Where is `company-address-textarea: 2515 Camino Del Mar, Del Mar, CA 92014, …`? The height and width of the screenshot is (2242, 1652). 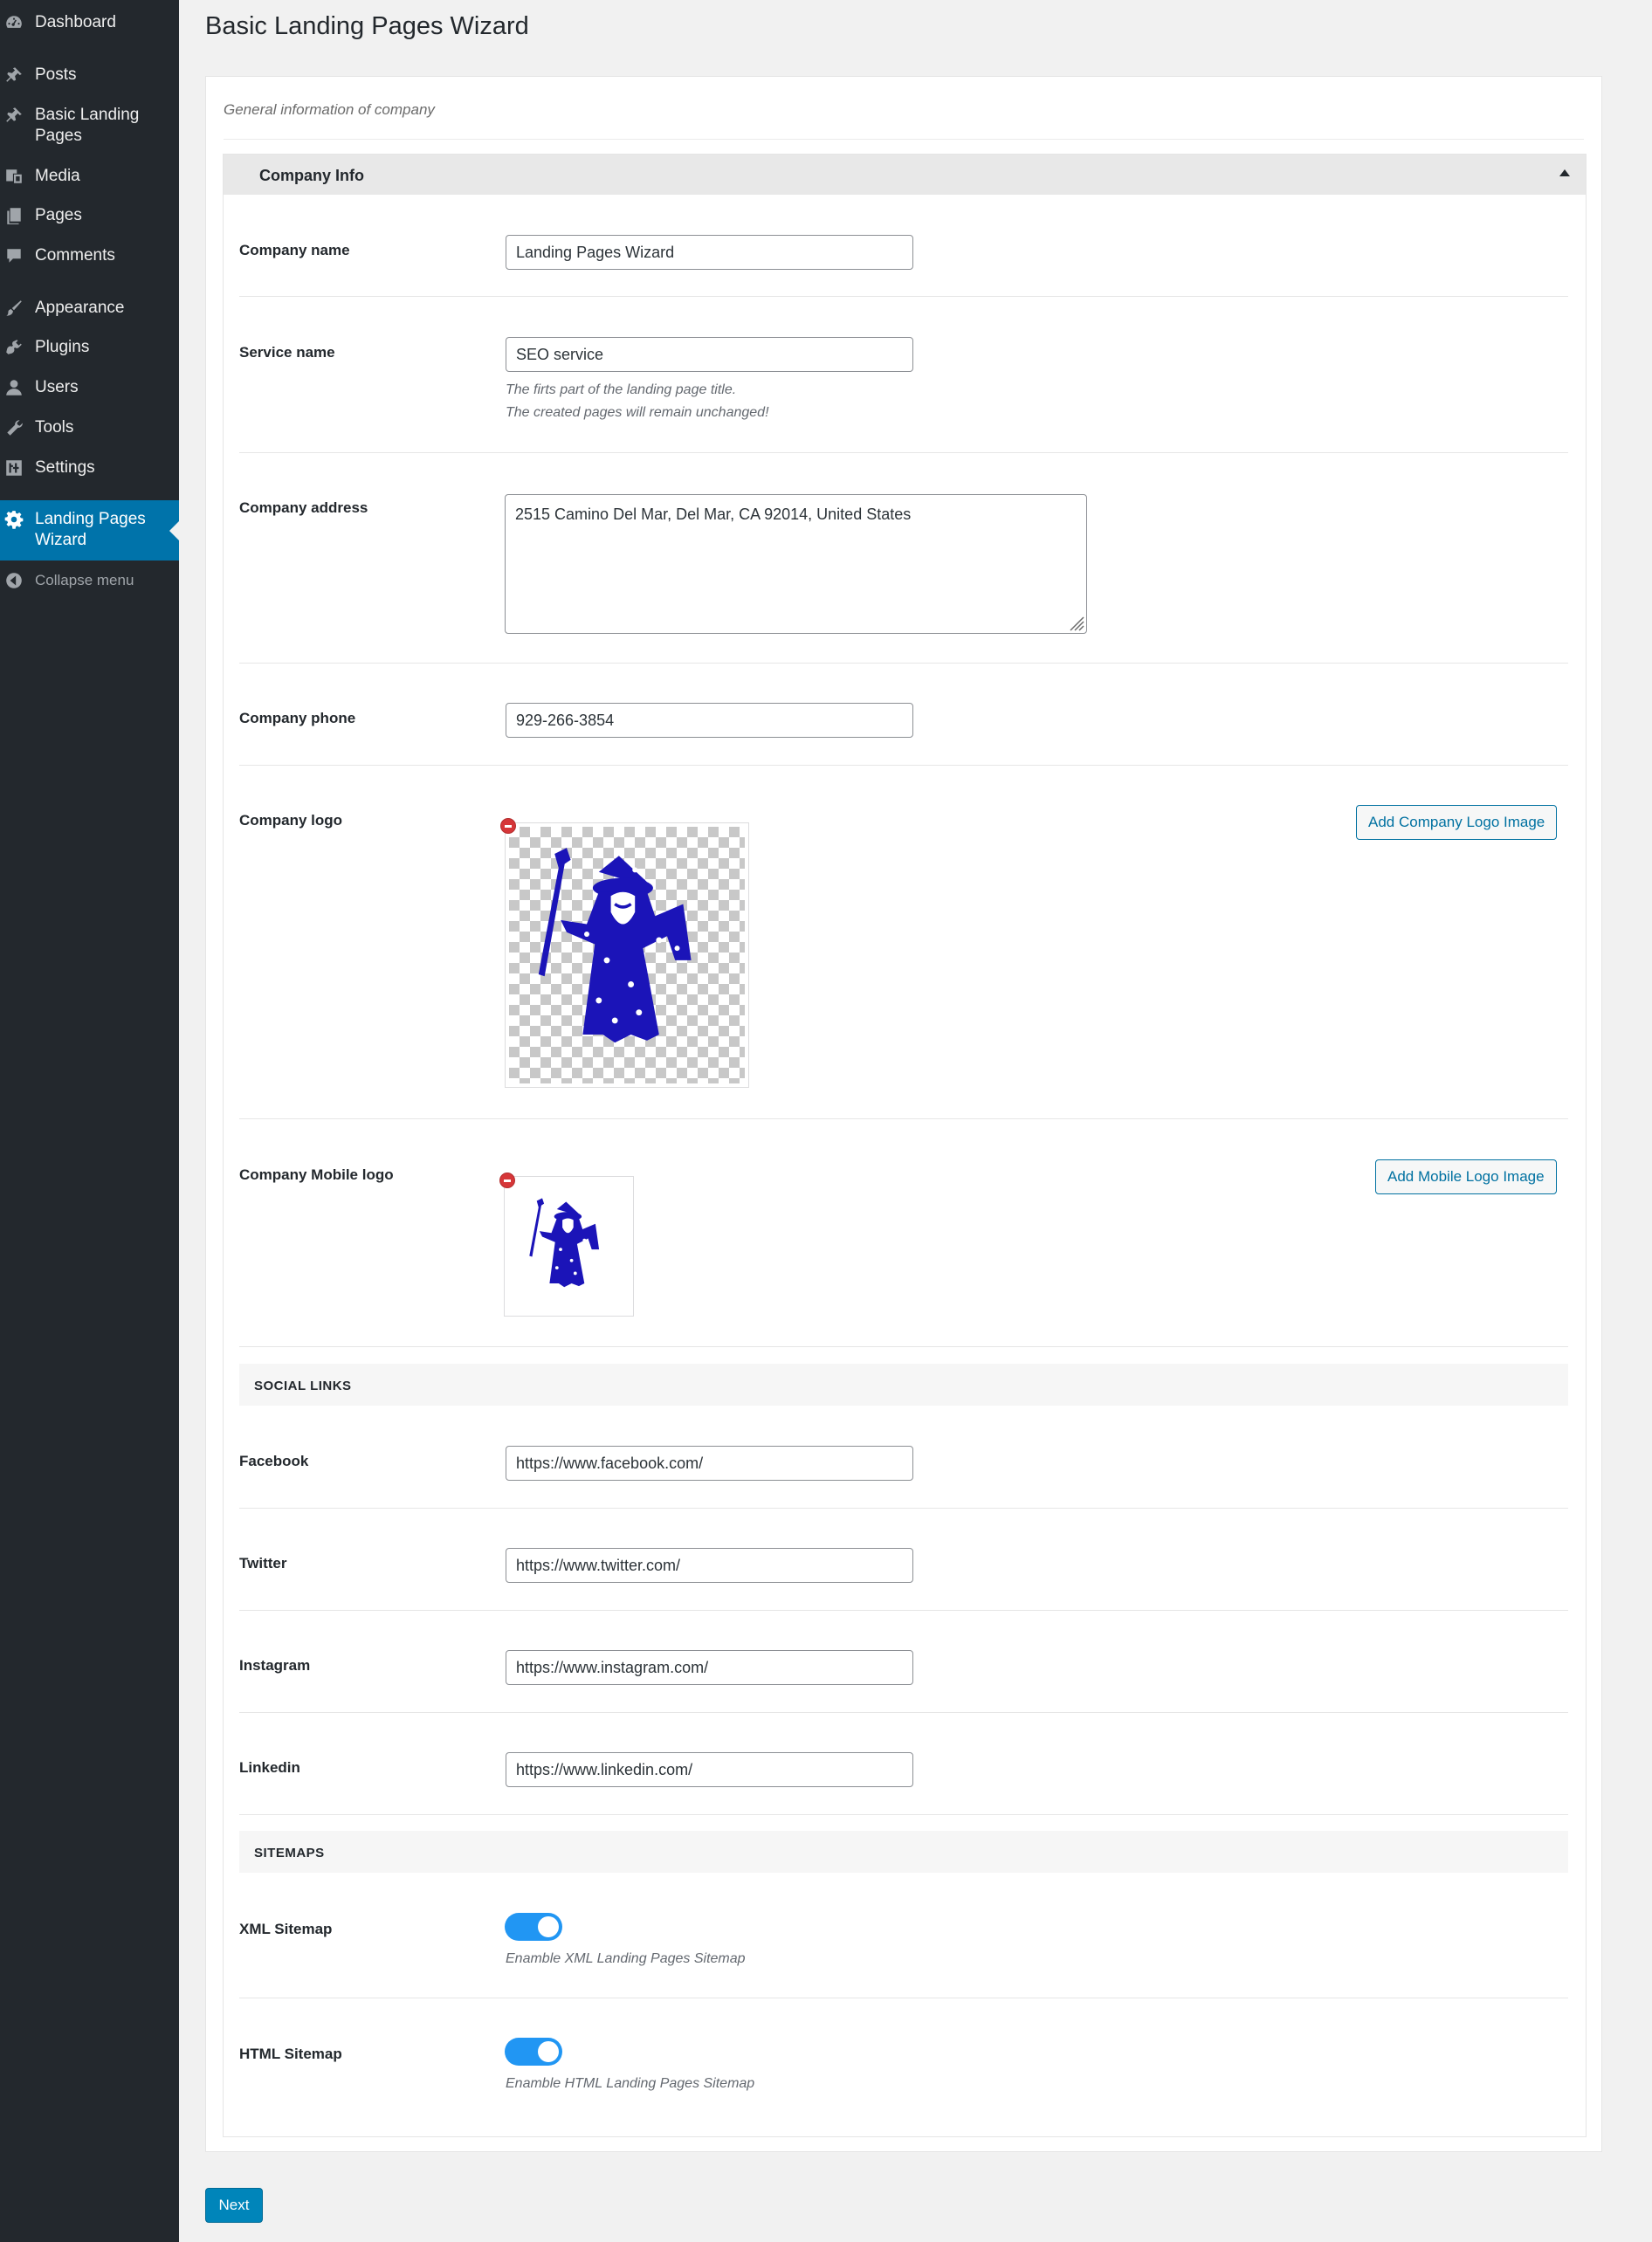
company-address-textarea: 2515 Camino Del Mar, Del Mar, CA 92014, … is located at coordinates (796, 564).